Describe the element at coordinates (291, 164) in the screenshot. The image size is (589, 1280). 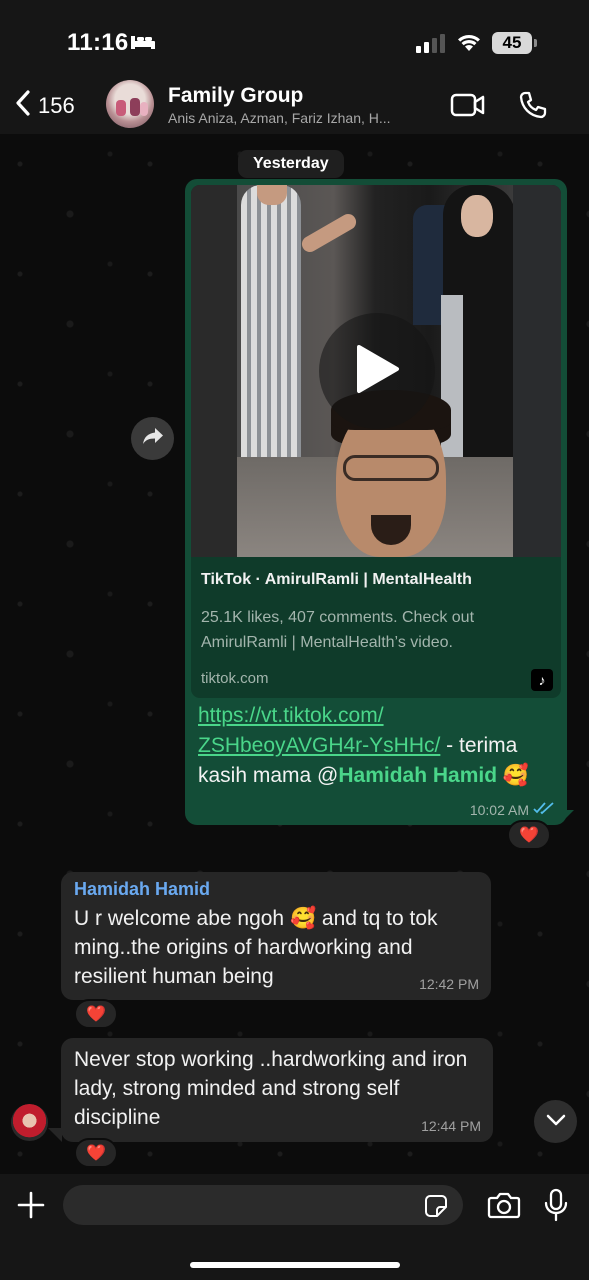
I see `date-separator: Yesterday` at that location.